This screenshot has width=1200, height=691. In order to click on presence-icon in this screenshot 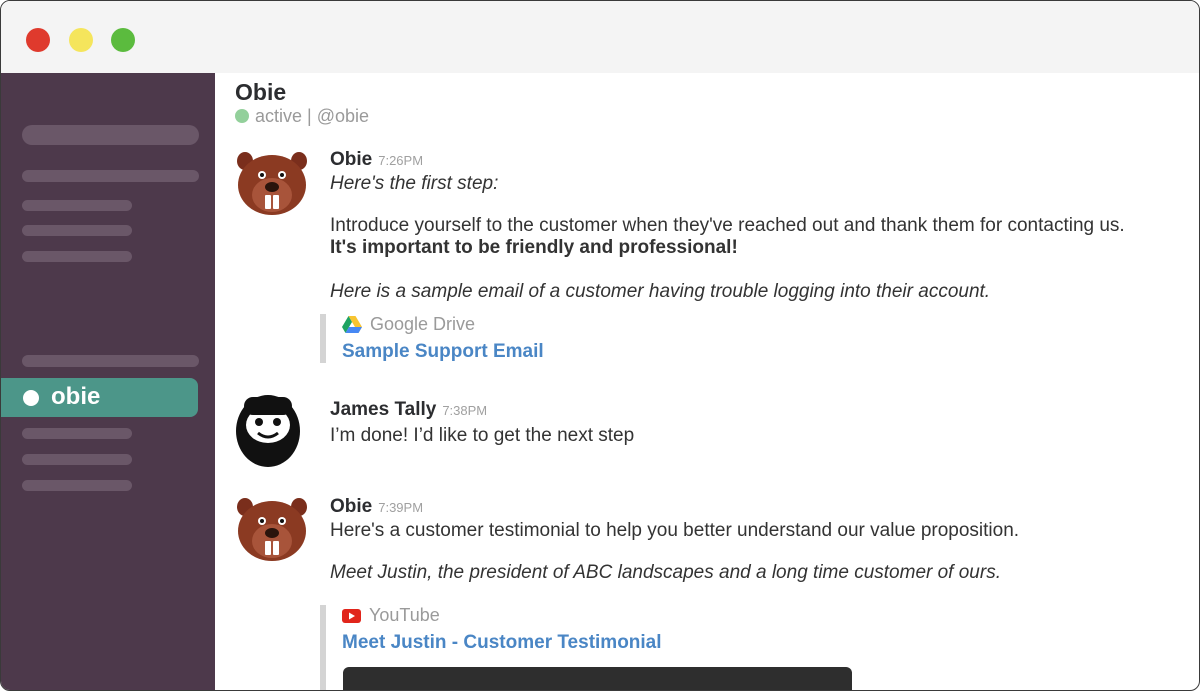, I will do `click(31, 398)`.